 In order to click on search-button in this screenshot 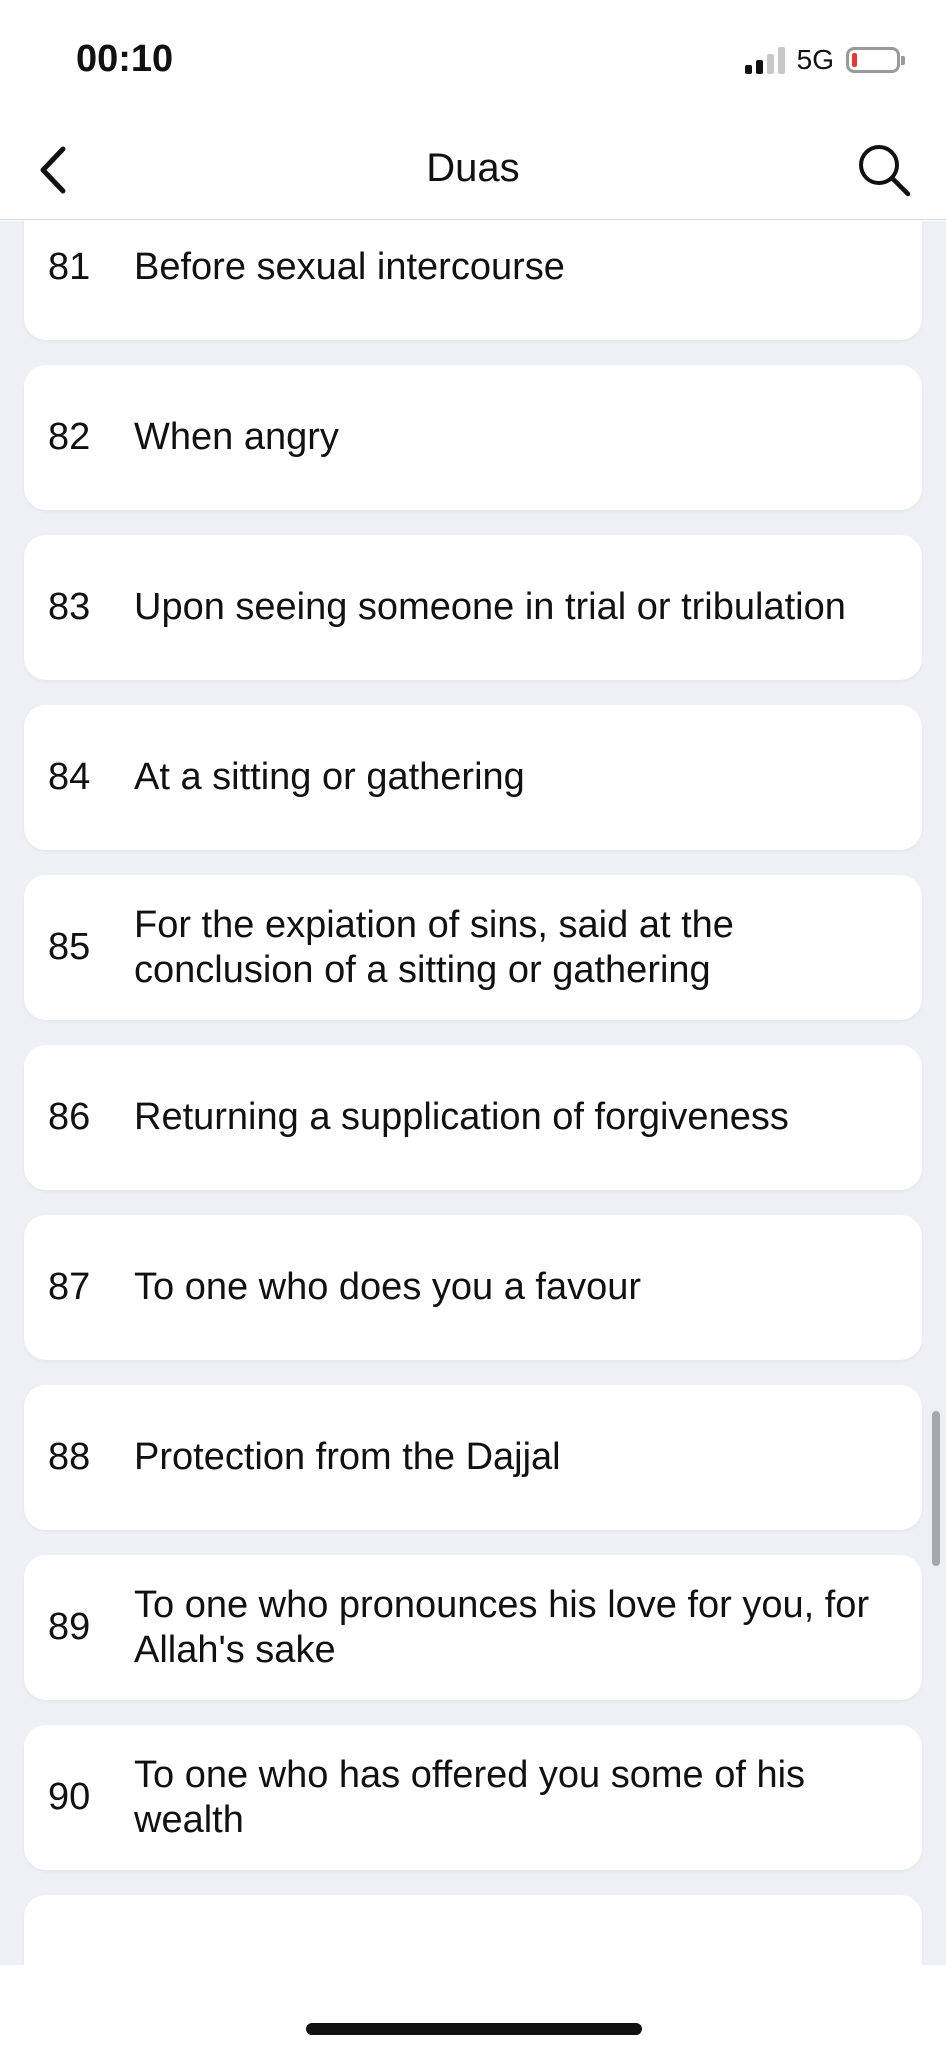, I will do `click(884, 170)`.